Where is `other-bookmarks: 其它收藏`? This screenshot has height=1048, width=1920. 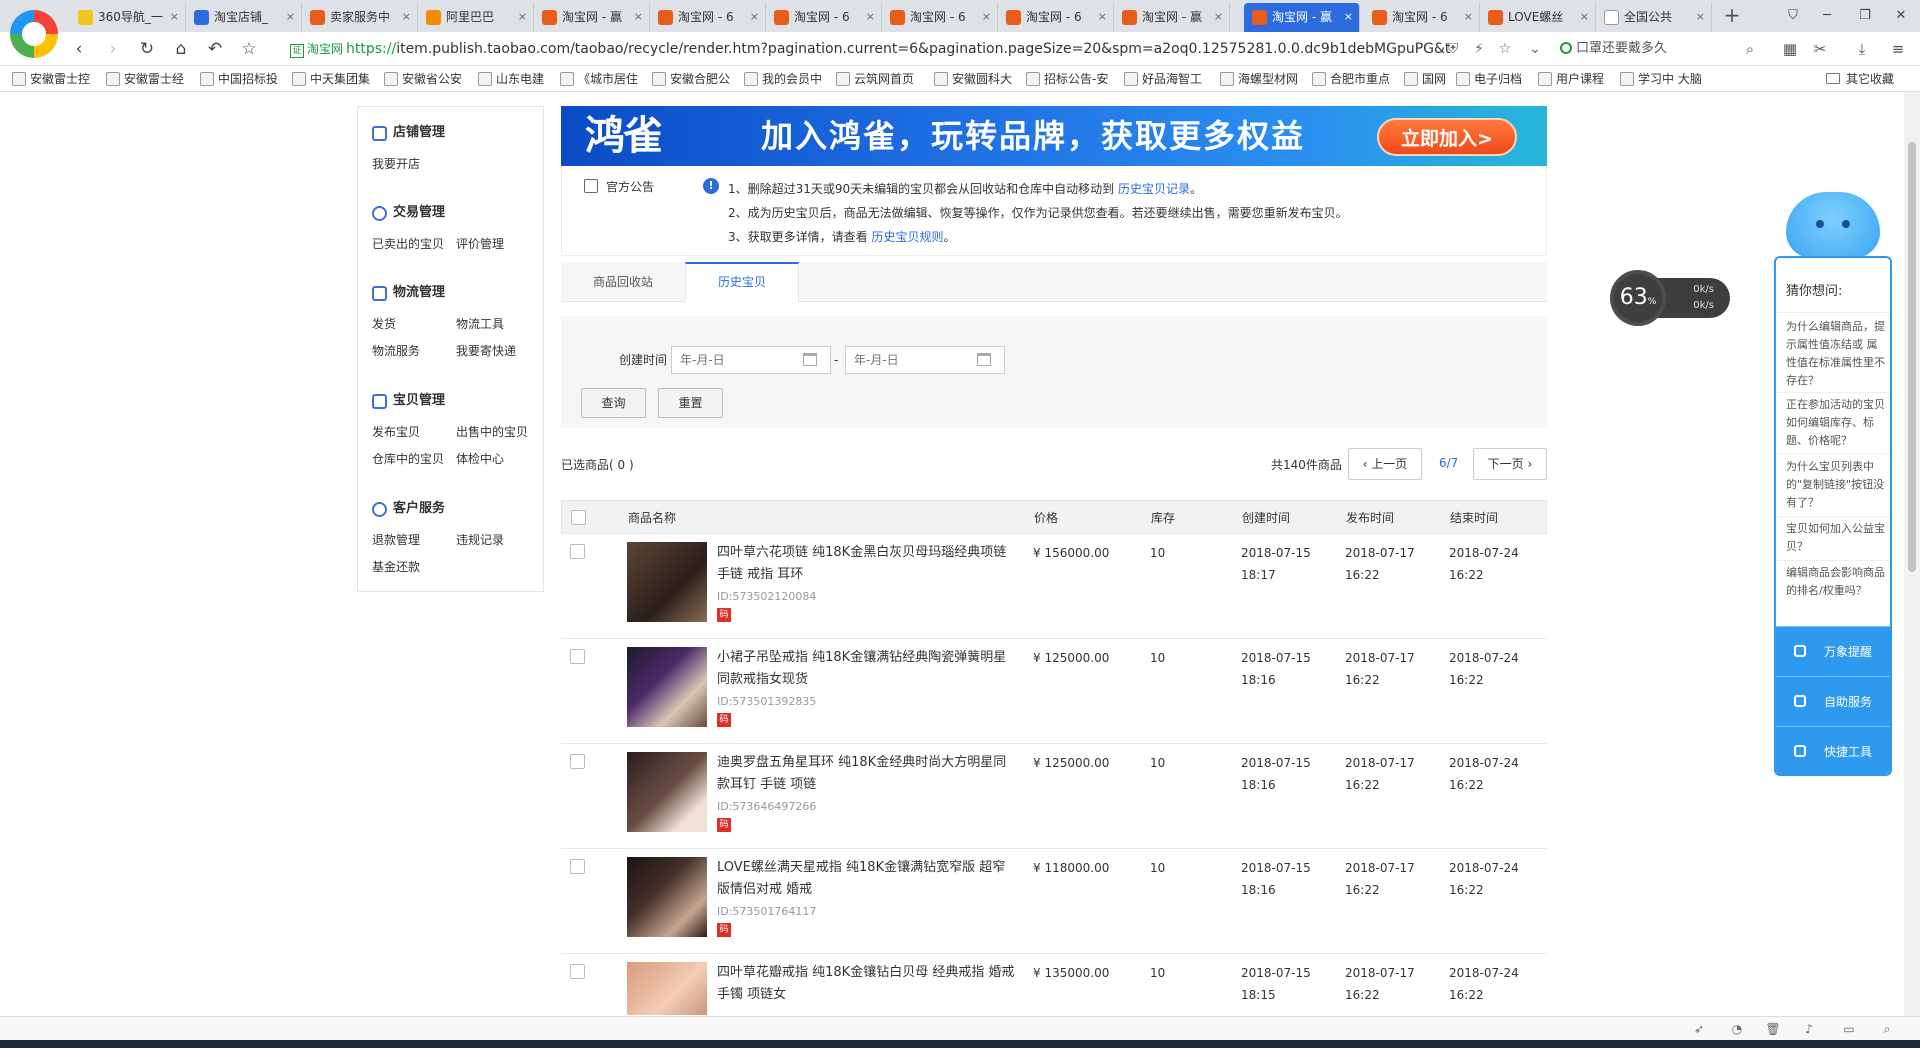 other-bookmarks: 其它收藏 is located at coordinates (1860, 79).